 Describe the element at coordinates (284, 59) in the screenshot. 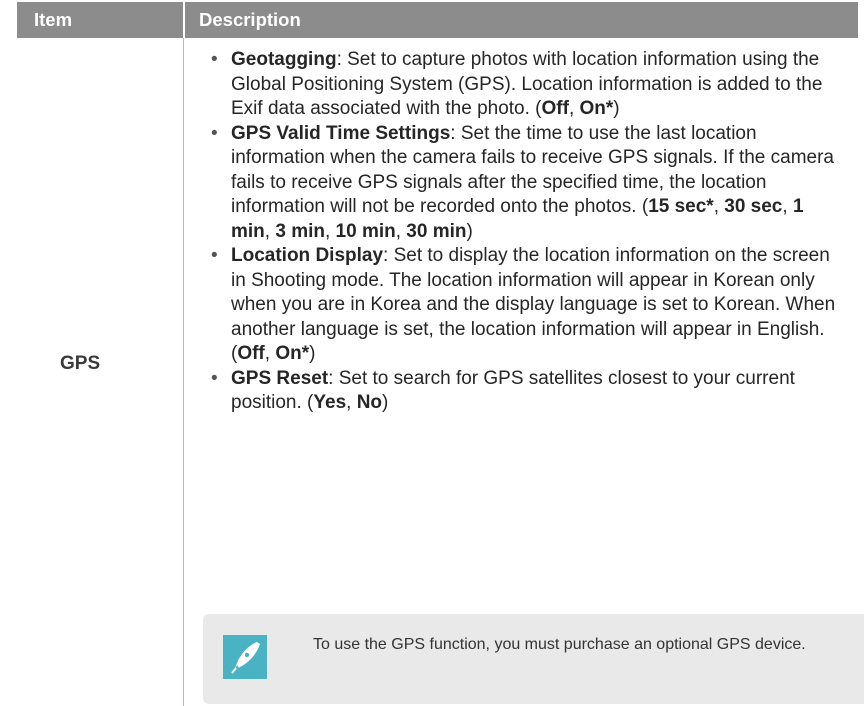

I see `bullet-term: Geotagging` at that location.